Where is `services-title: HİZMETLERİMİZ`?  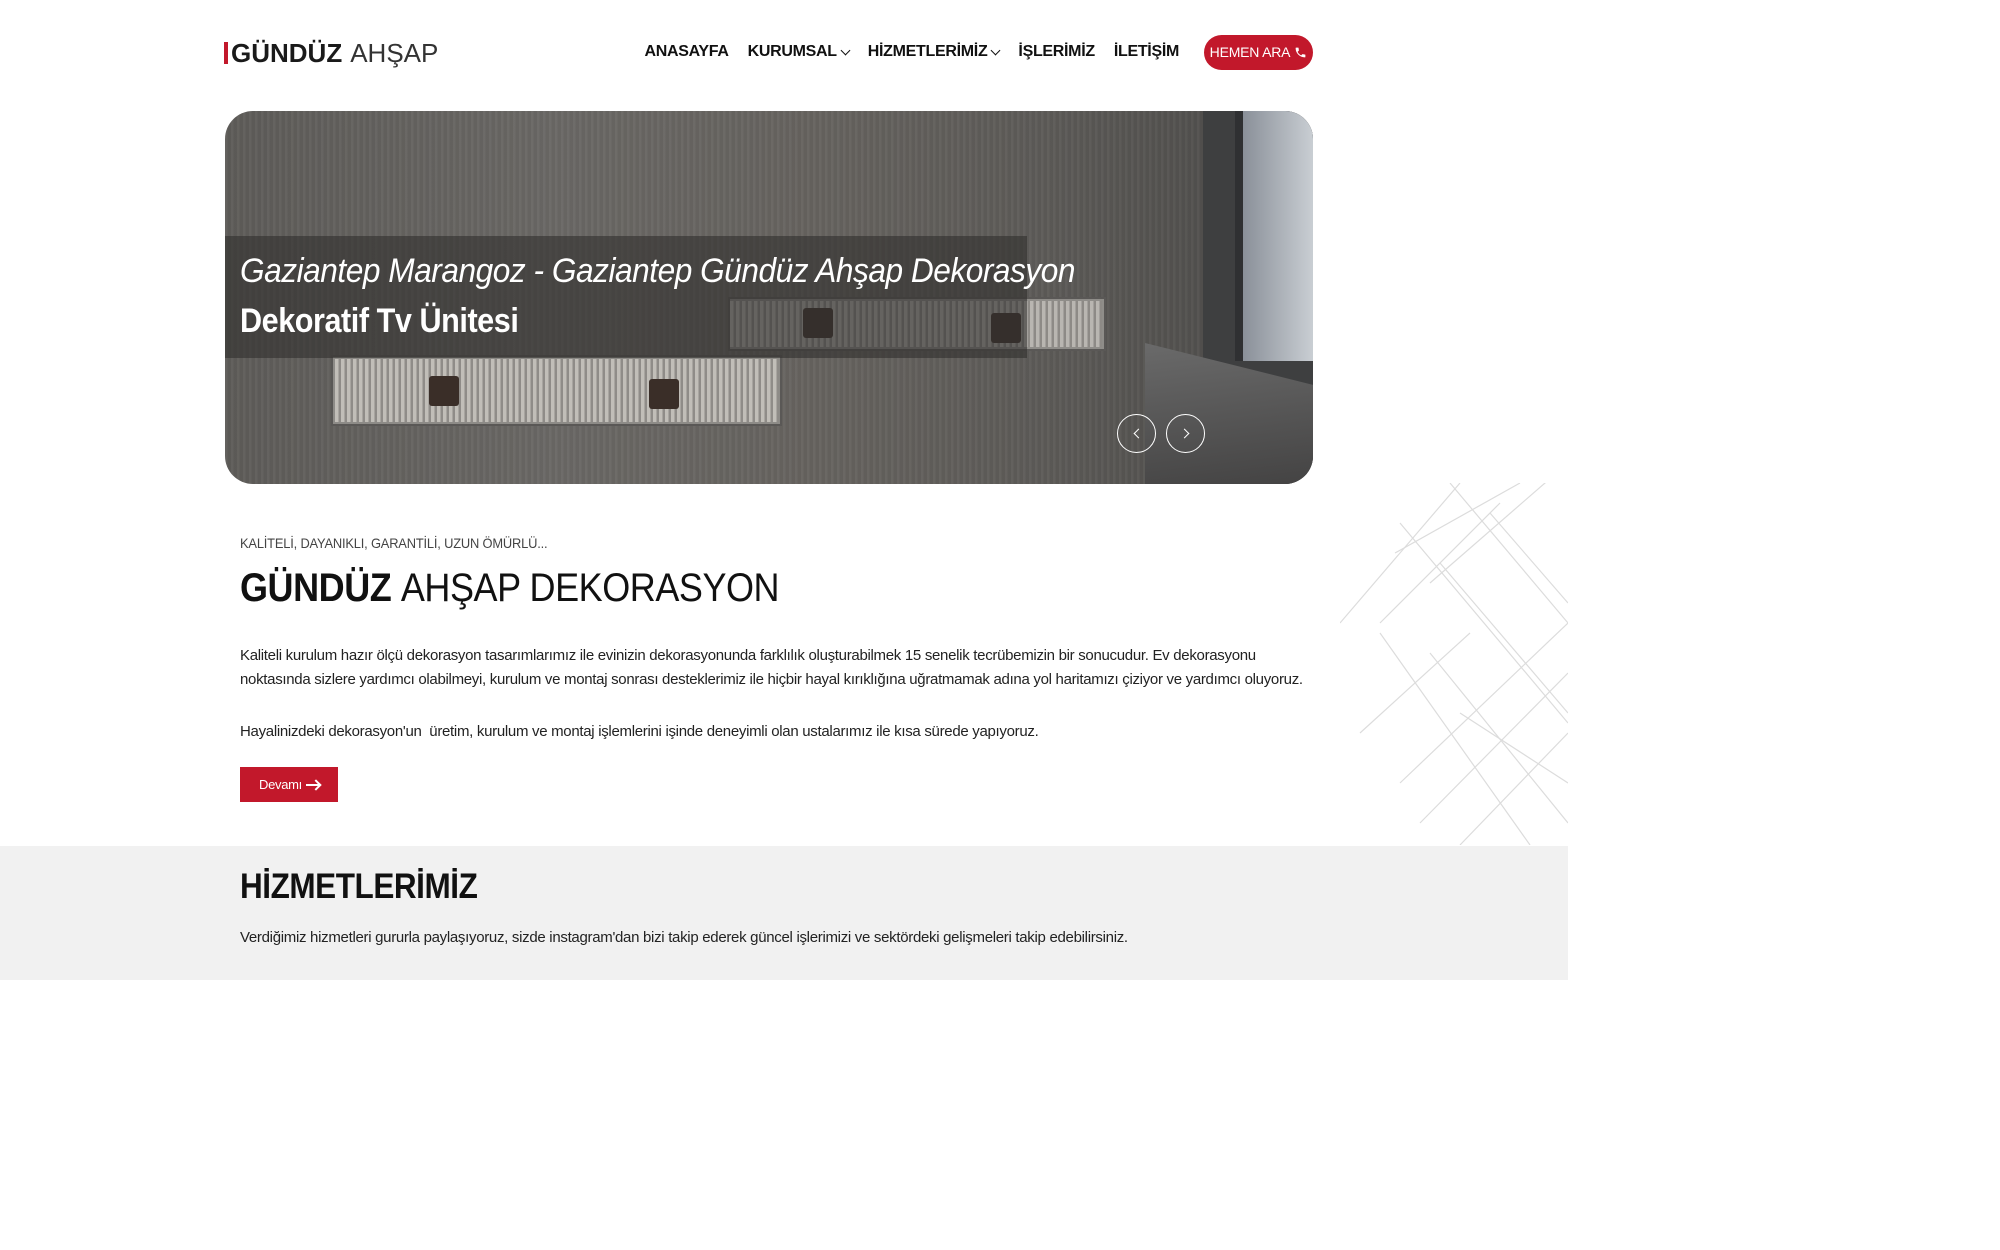 services-title: HİZMETLERİMİZ is located at coordinates (359, 886).